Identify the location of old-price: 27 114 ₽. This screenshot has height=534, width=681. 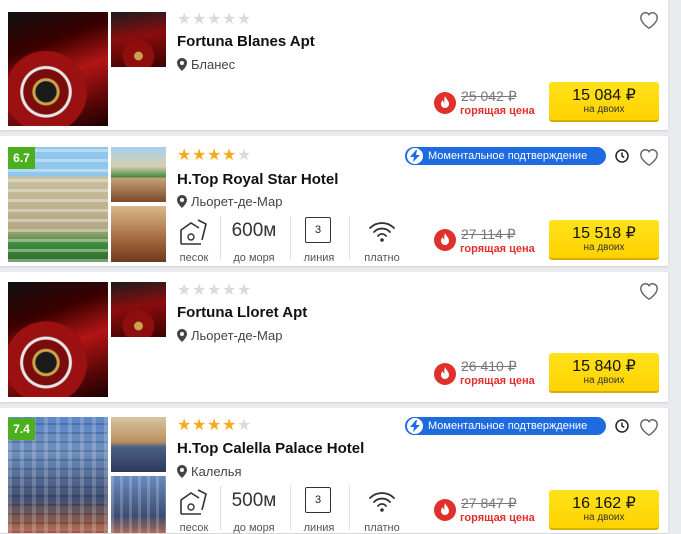
(488, 234).